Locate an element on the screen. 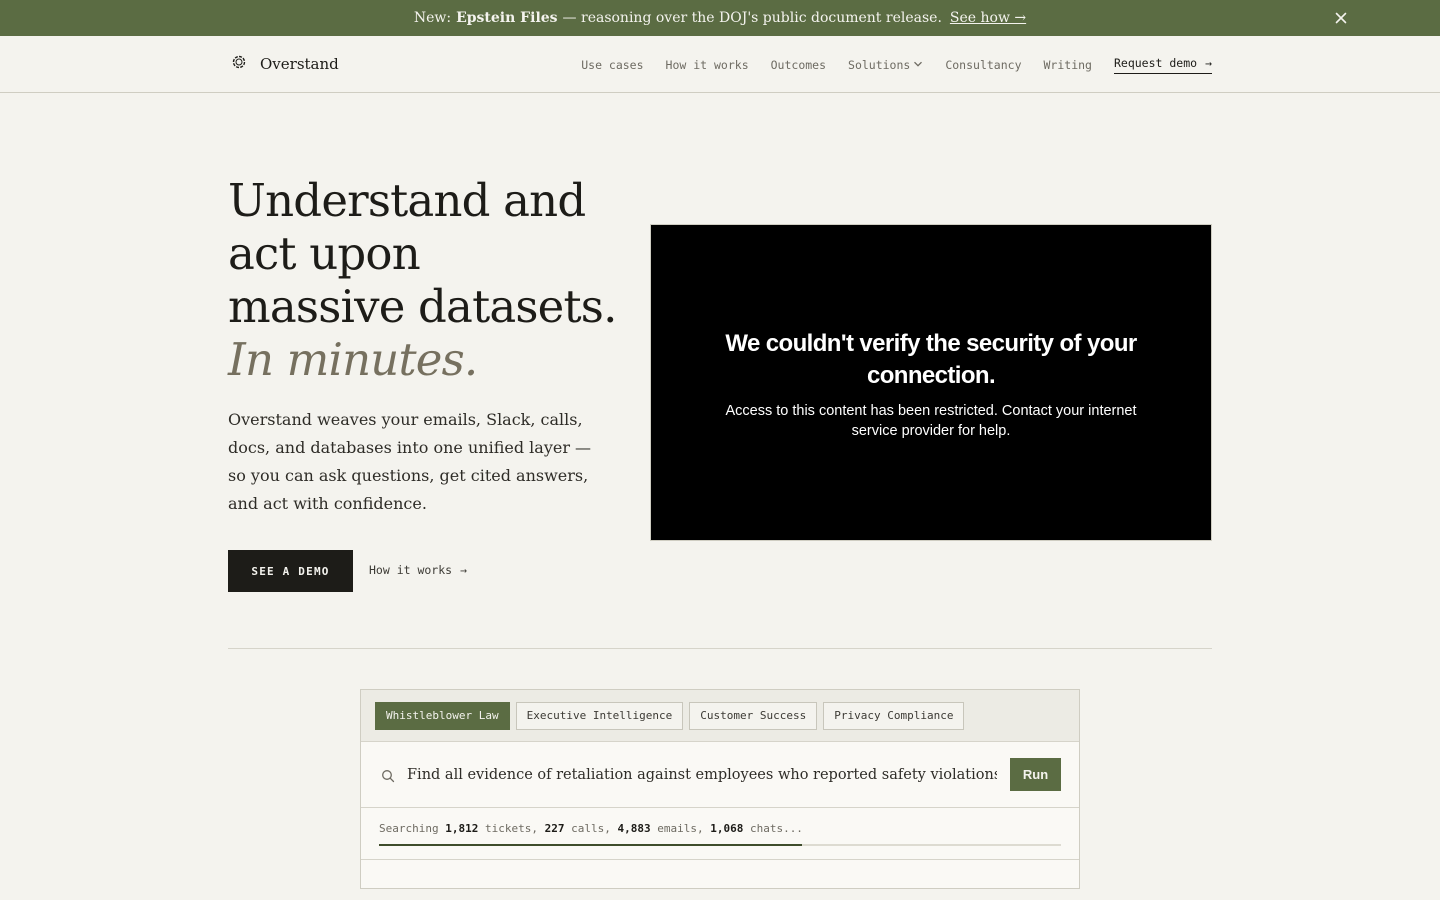 This screenshot has width=1440, height=900. banner-highlight: Epstein Files is located at coordinates (507, 18).